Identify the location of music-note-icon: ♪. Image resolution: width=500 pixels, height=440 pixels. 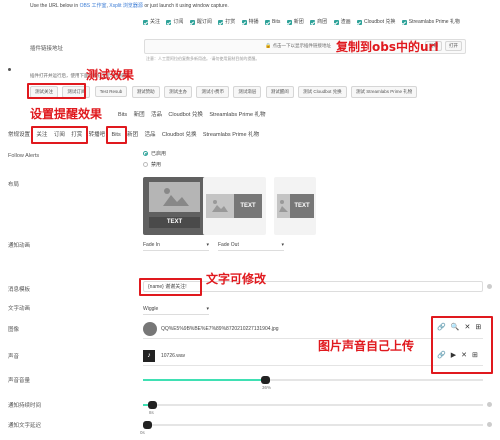
(149, 356).